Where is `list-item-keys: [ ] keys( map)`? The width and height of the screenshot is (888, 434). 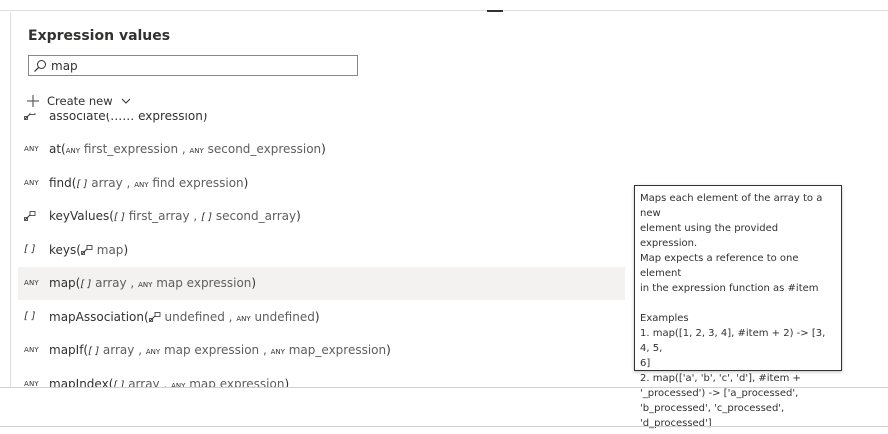 list-item-keys: [ ] keys( map) is located at coordinates (321, 250).